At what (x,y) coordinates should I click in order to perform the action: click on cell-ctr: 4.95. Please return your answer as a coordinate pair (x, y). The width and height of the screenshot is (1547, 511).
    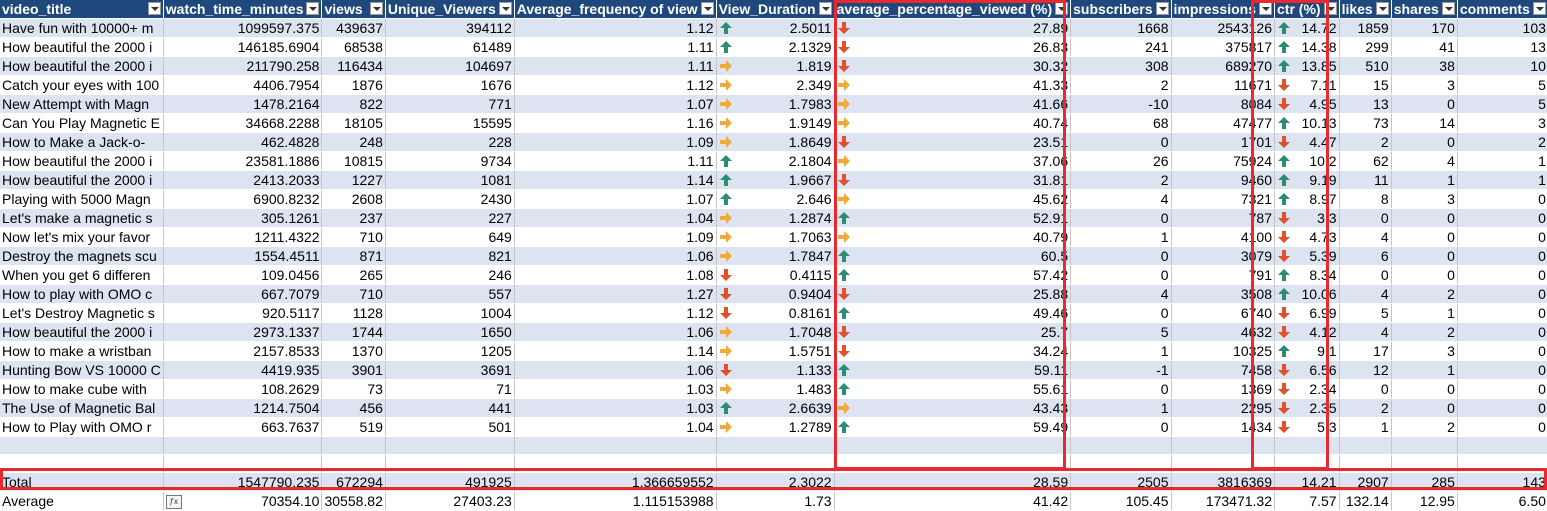
    Looking at the image, I should click on (1307, 104).